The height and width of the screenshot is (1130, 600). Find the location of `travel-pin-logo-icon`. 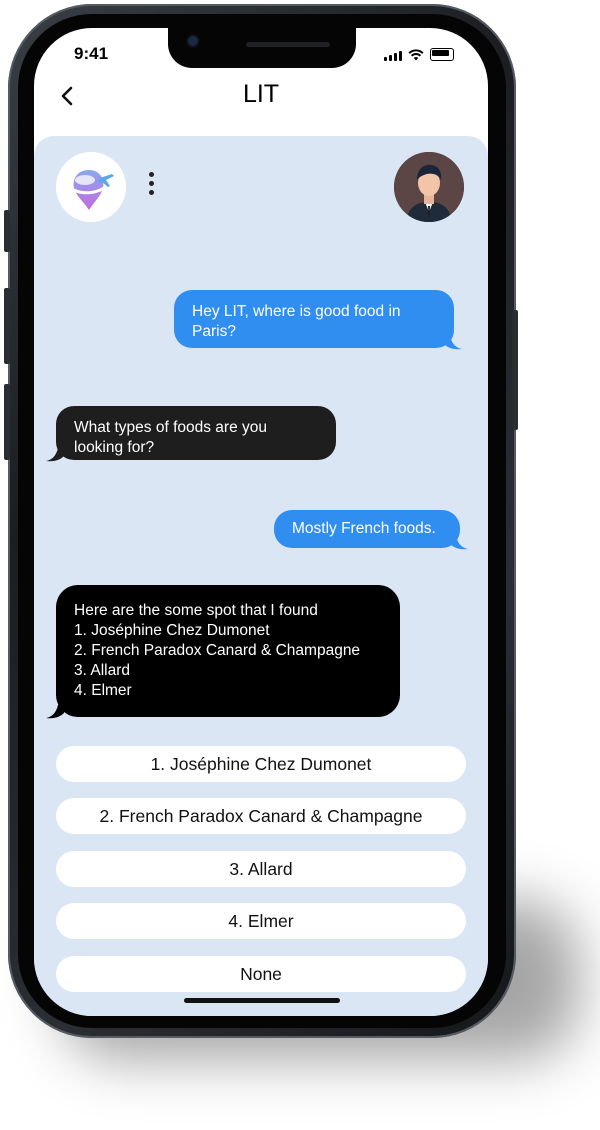

travel-pin-logo-icon is located at coordinates (93, 190).